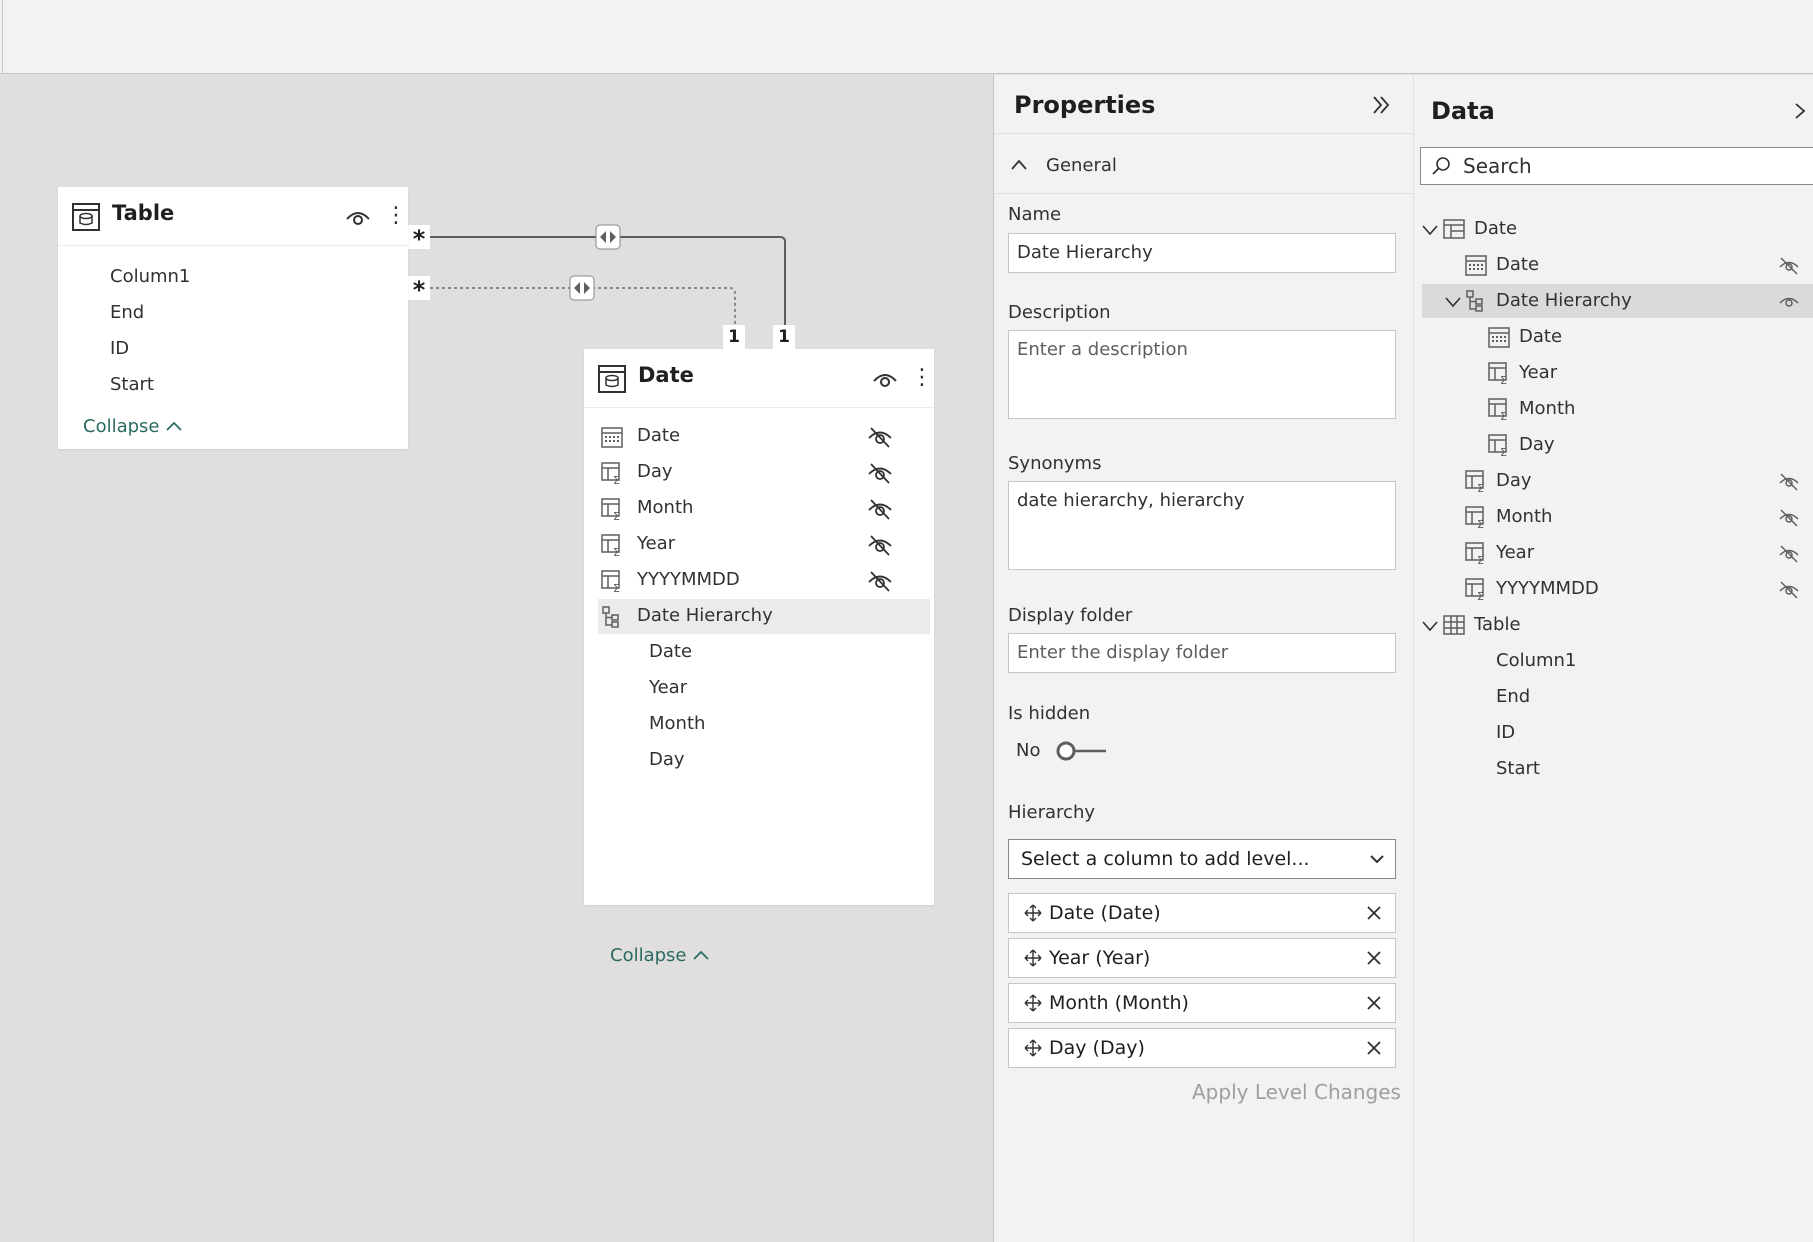 The width and height of the screenshot is (1813, 1242). What do you see at coordinates (656, 543) in the screenshot?
I see `field-year: Year` at bounding box center [656, 543].